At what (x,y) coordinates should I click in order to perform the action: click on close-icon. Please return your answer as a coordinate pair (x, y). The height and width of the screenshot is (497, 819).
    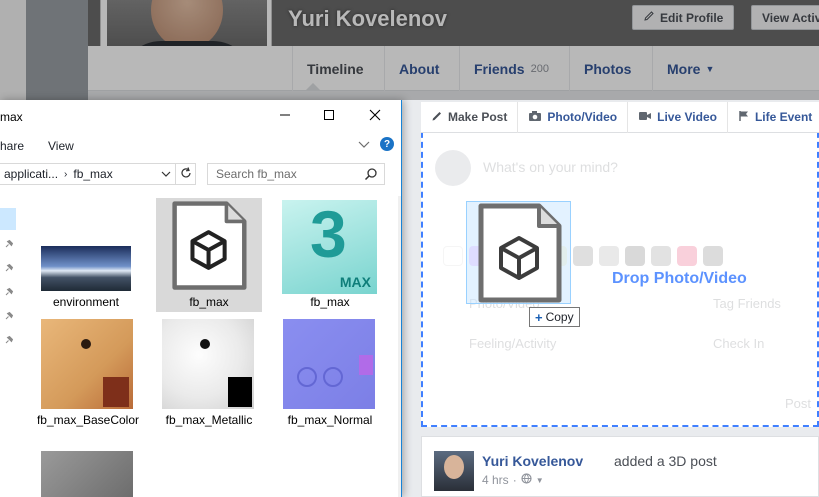
    Looking at the image, I should click on (375, 116).